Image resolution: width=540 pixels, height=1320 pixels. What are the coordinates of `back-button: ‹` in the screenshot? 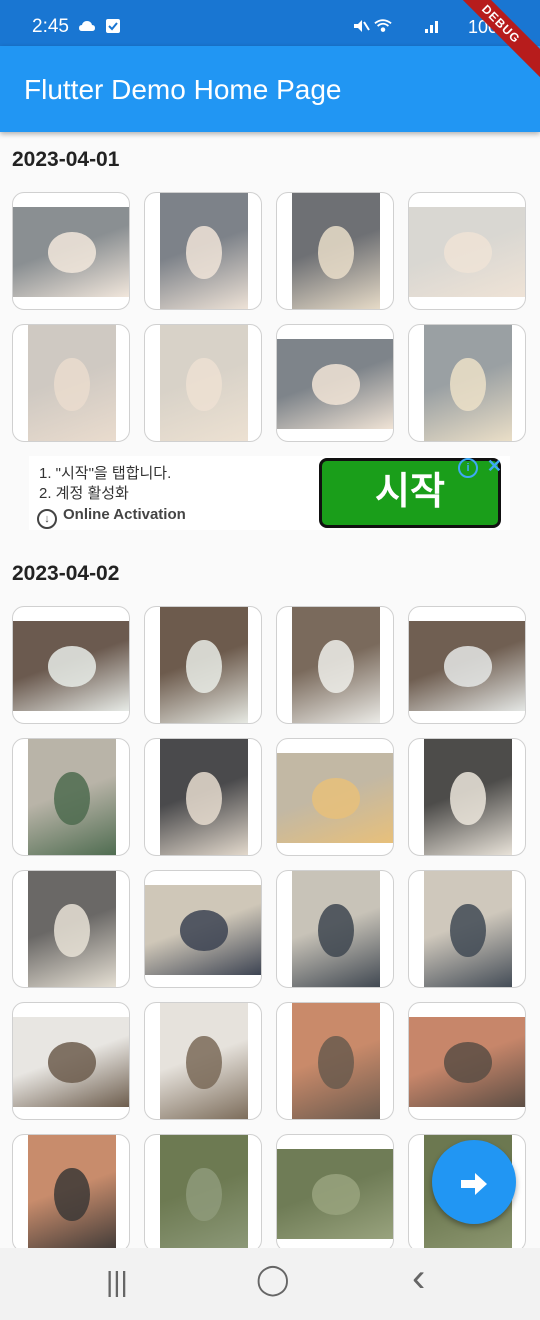 It's located at (418, 1278).